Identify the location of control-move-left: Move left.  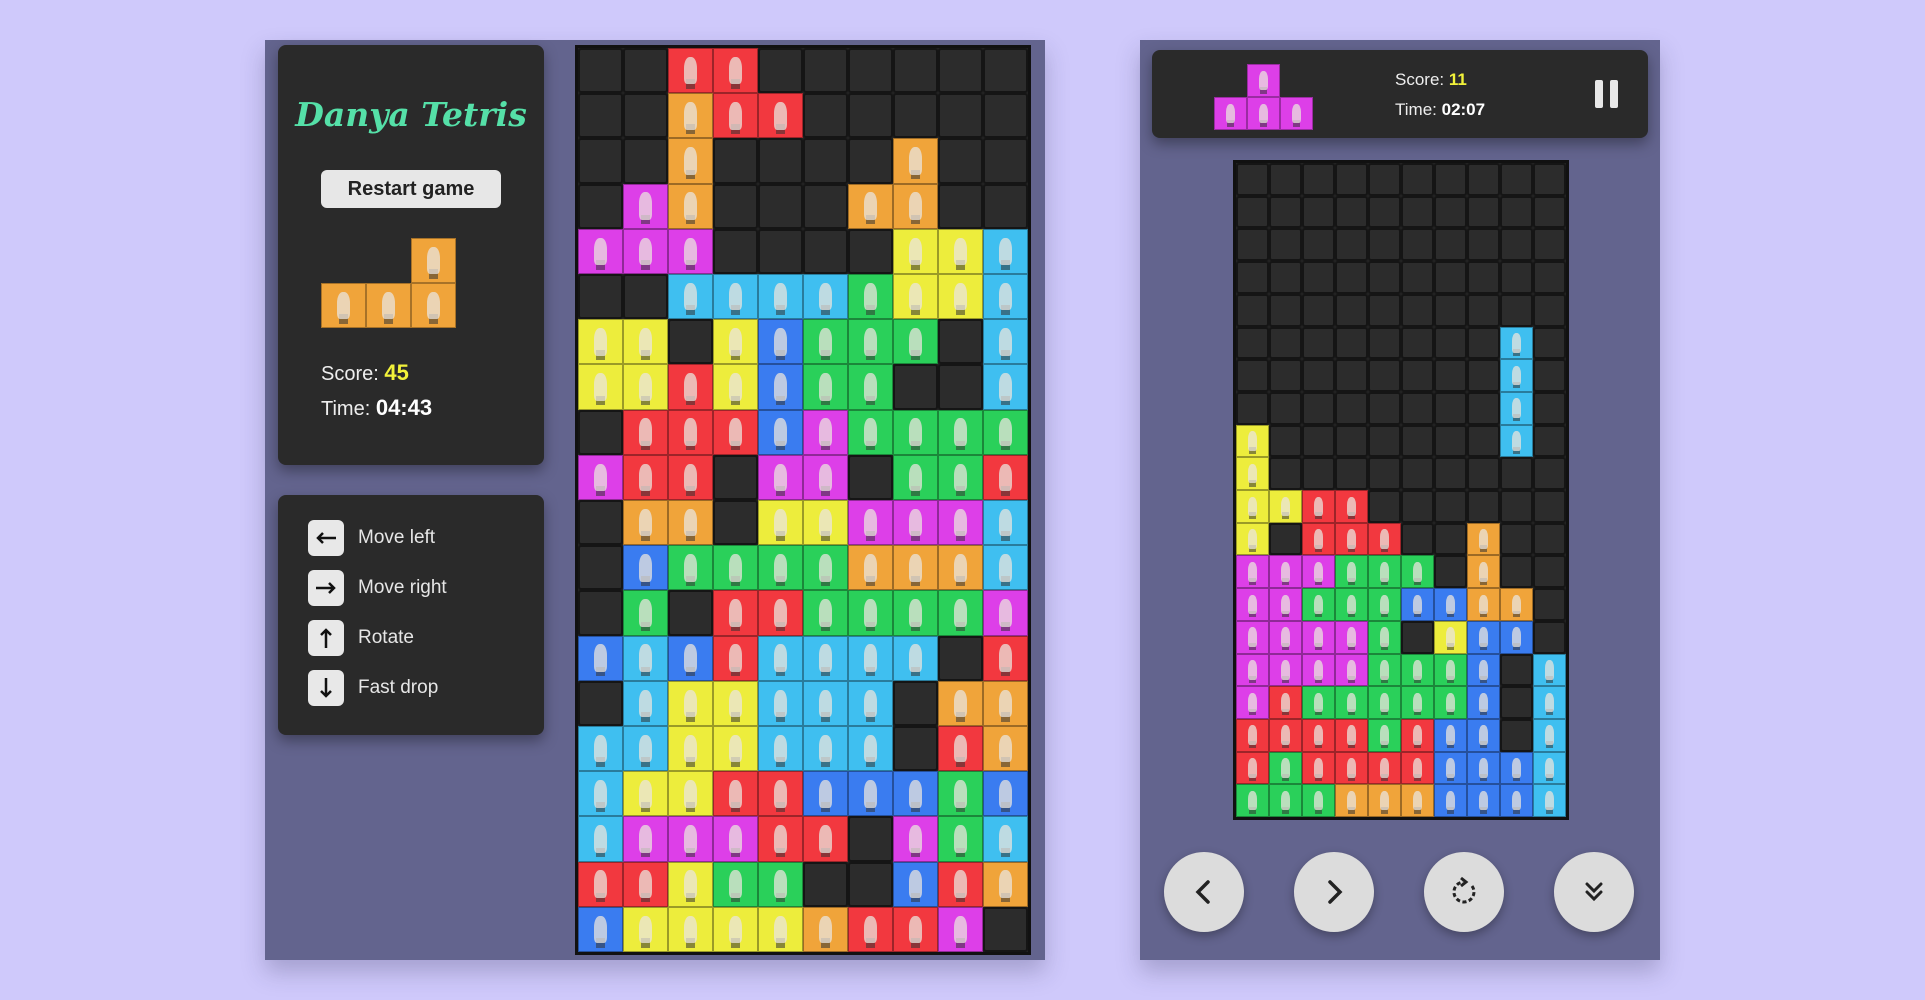
(371, 538).